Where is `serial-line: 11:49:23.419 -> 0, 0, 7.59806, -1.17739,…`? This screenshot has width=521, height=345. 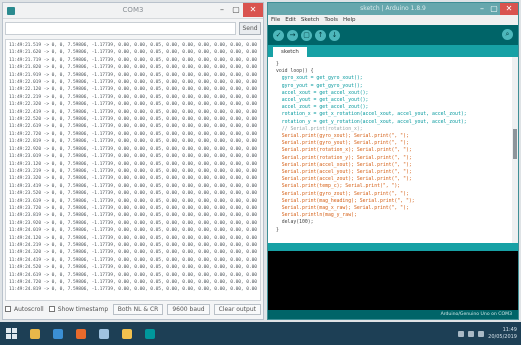
serial-line: 11:49:23.419 -> 0, 0, 7.59806, -1.17739,… is located at coordinates (133, 186).